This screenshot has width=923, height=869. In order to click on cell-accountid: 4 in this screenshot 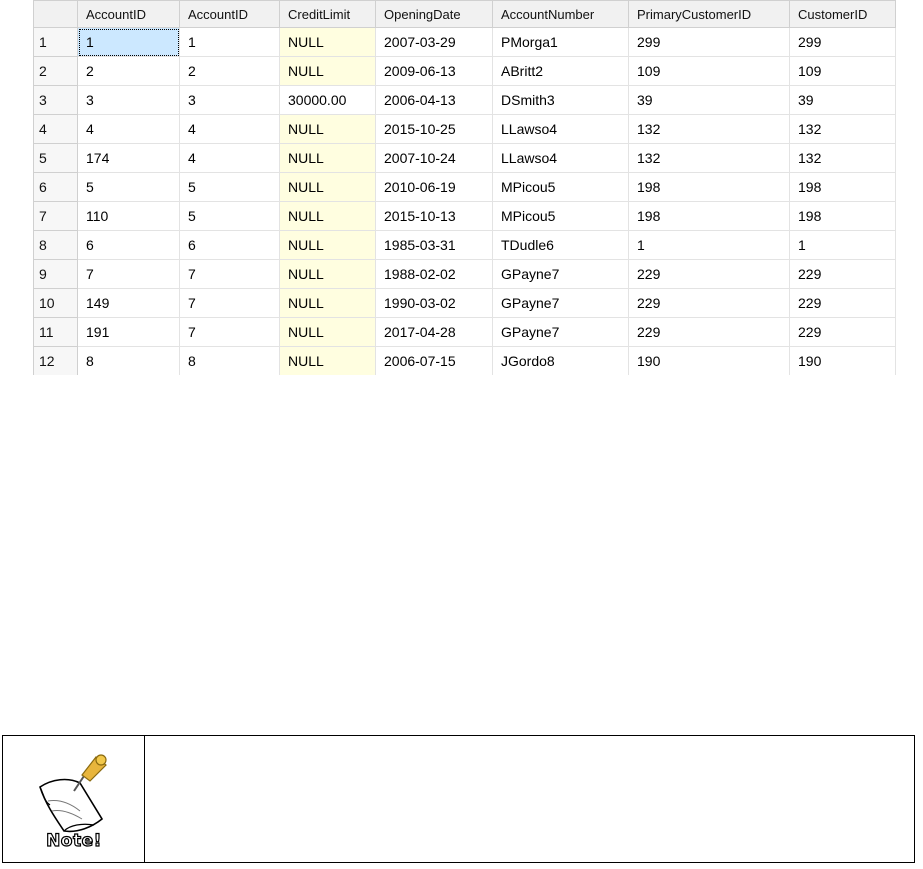, I will do `click(128, 129)`.